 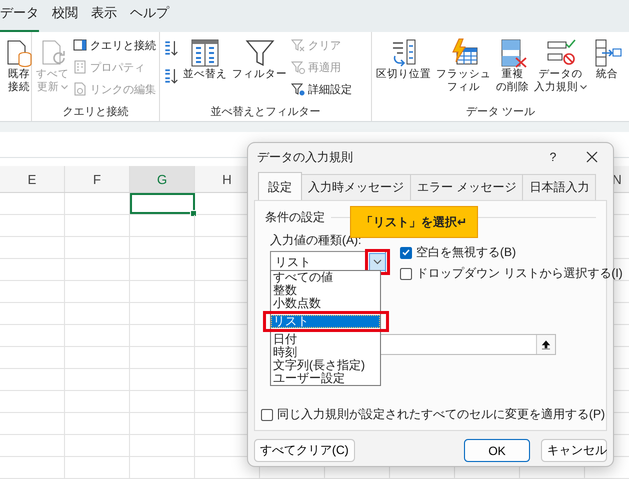 I want to click on checkbox-label: 空白を無視する(B), so click(x=466, y=252).